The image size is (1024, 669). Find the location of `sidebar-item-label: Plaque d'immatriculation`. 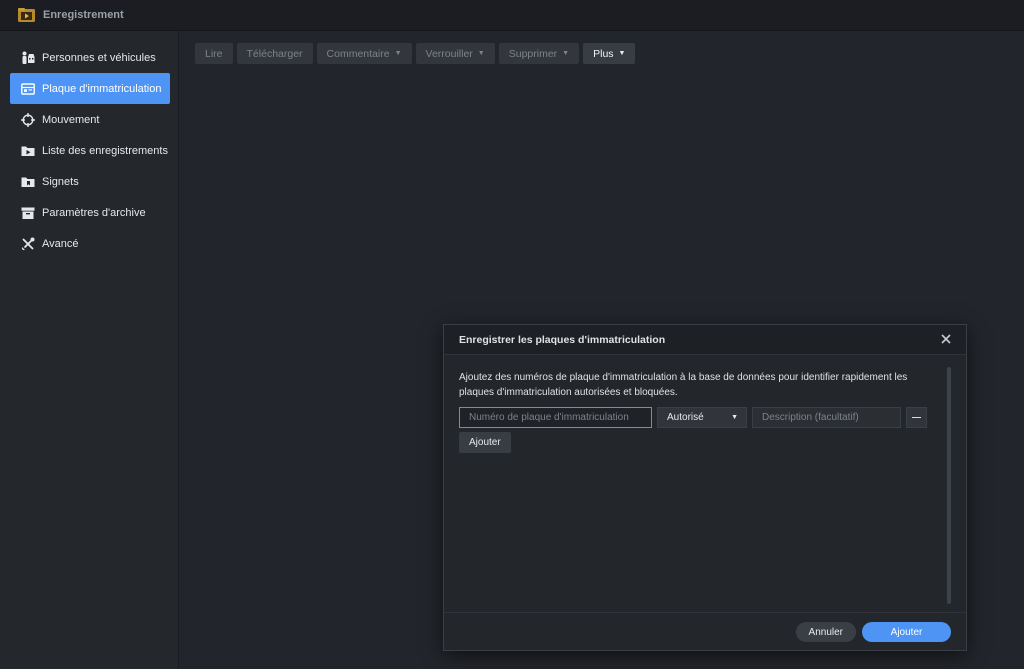

sidebar-item-label: Plaque d'immatriculation is located at coordinates (102, 88).